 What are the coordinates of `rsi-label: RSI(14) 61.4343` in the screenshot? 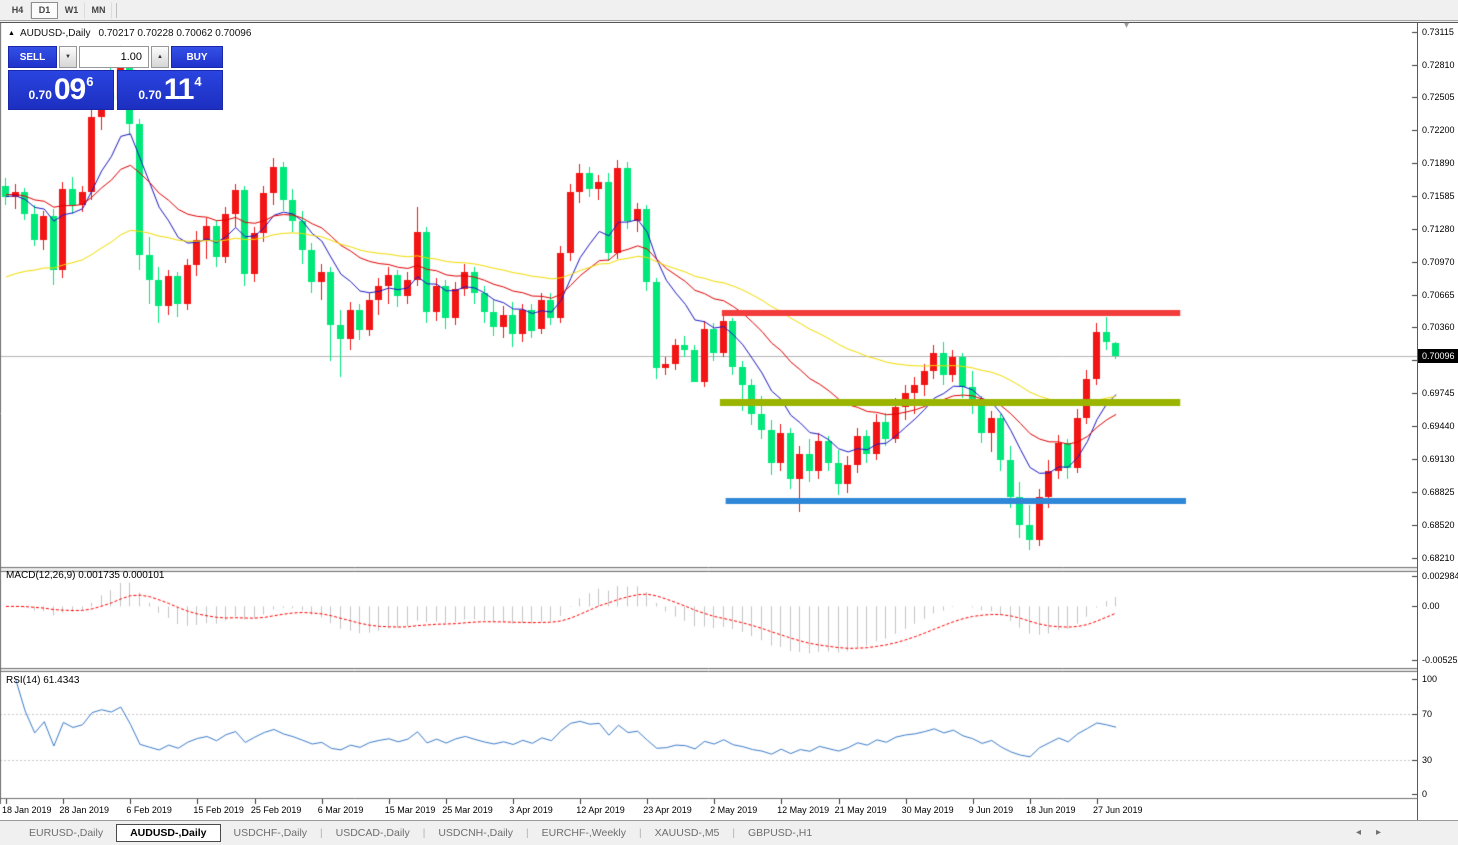 It's located at (43, 680).